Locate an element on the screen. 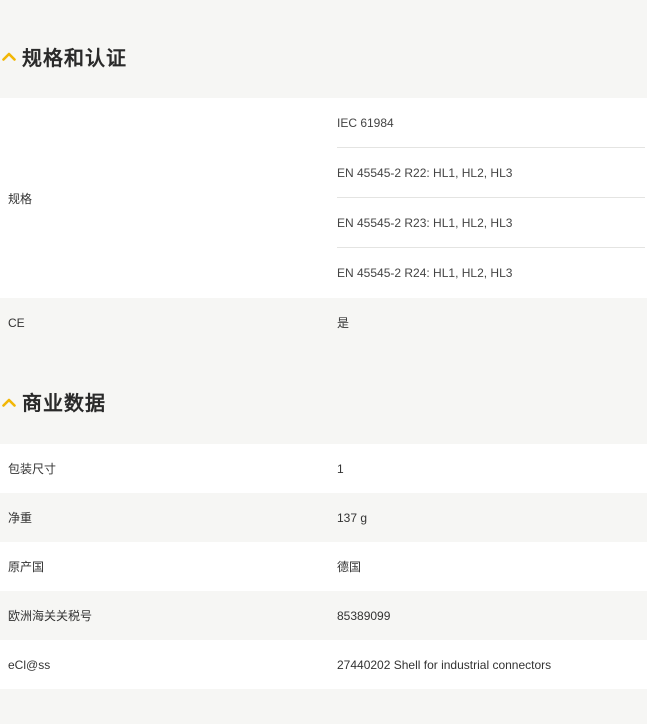  row-value: 是 is located at coordinates (343, 323).